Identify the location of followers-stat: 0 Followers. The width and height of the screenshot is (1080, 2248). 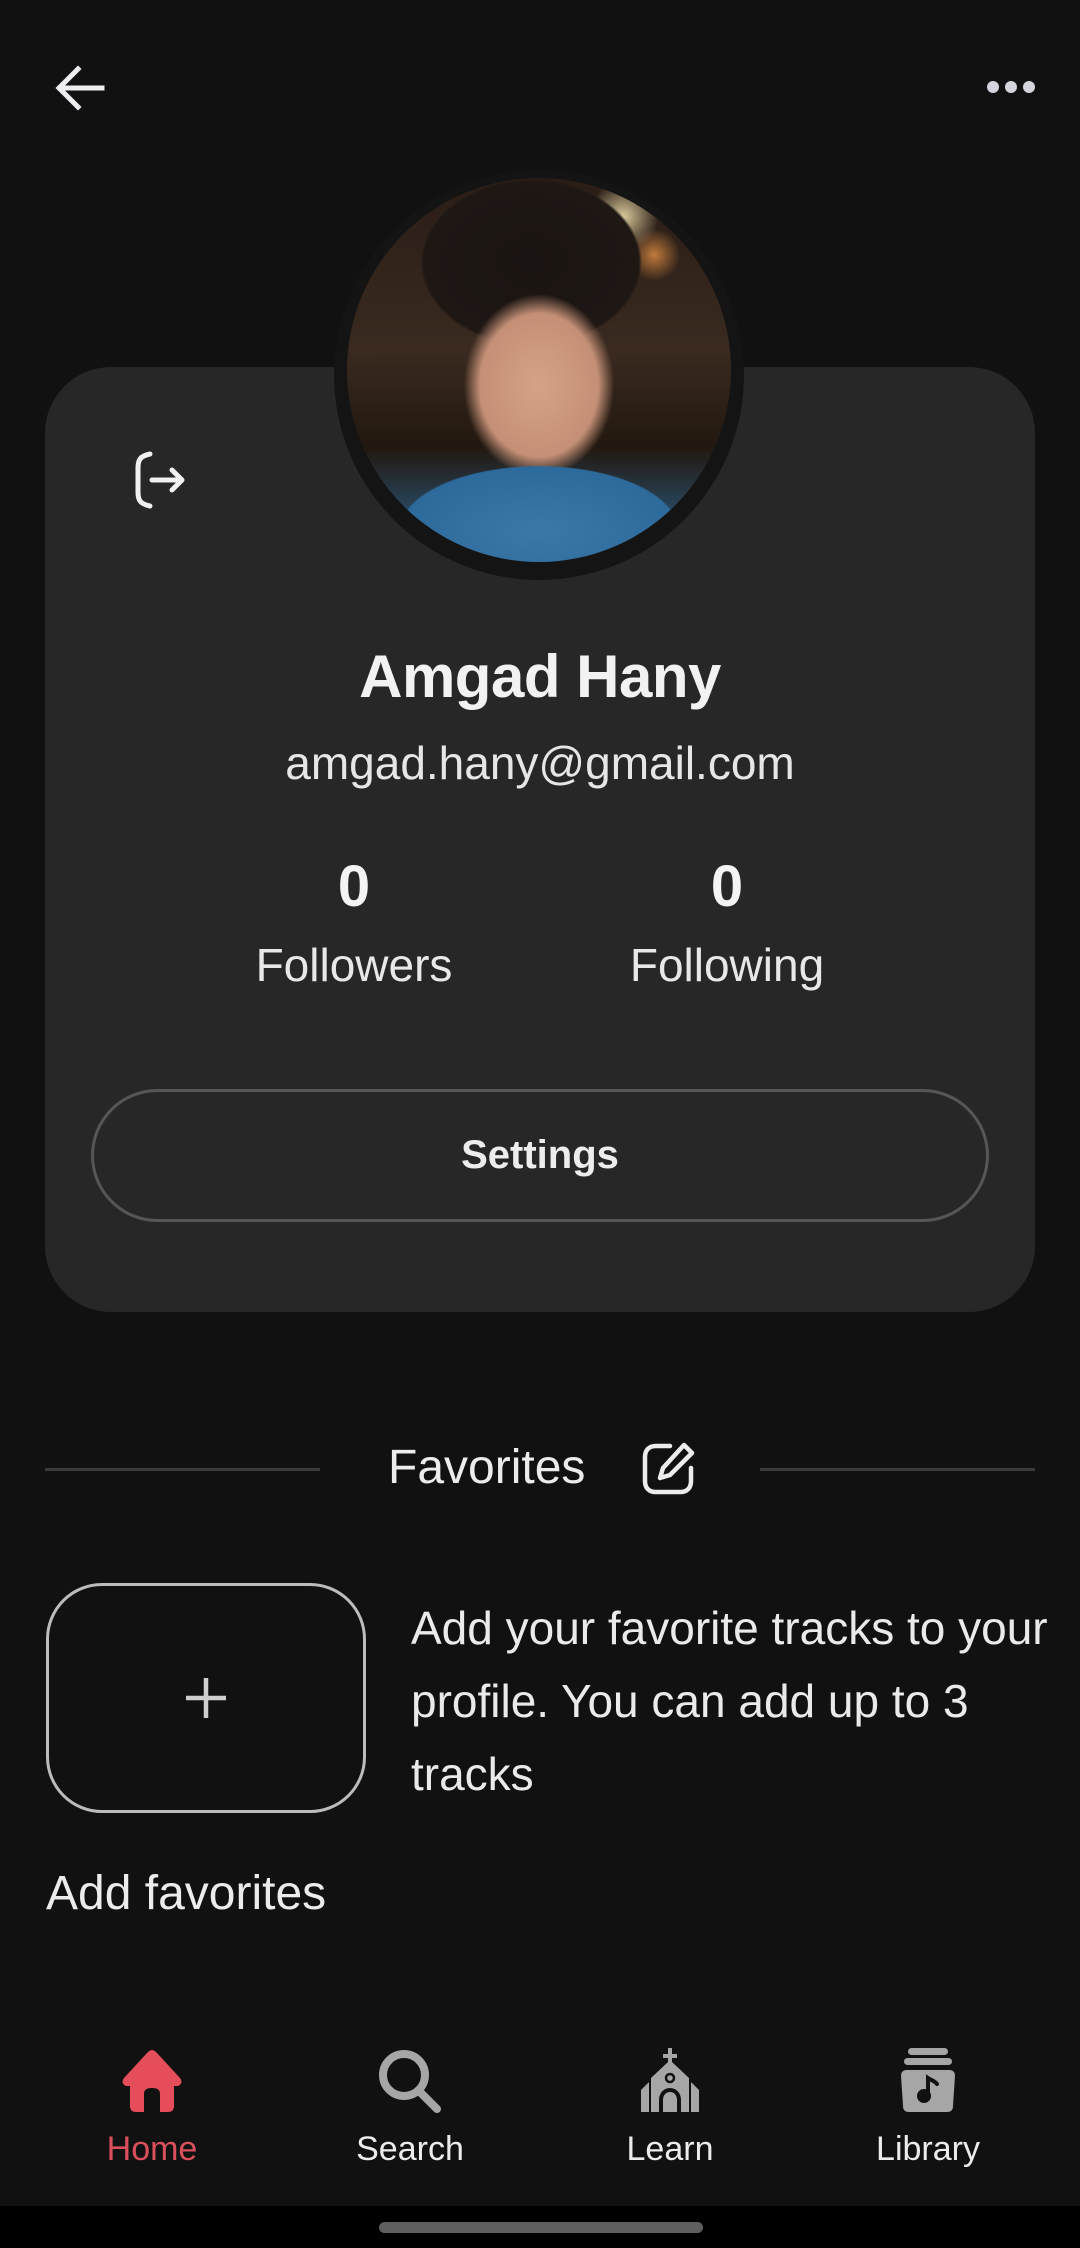
(354, 925).